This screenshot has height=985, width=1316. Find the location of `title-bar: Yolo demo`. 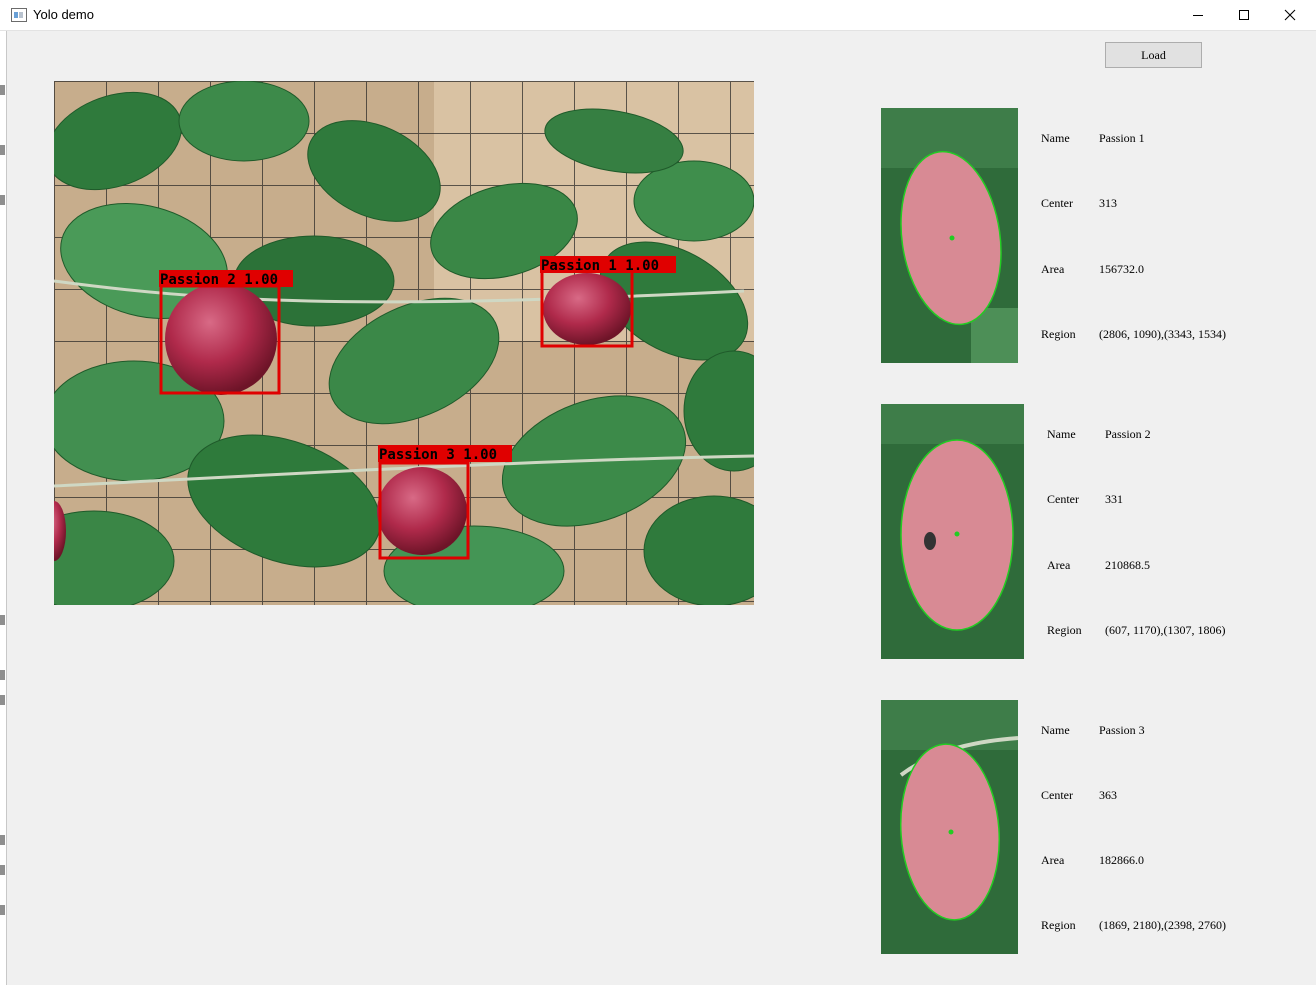

title-bar: Yolo demo is located at coordinates (658, 15).